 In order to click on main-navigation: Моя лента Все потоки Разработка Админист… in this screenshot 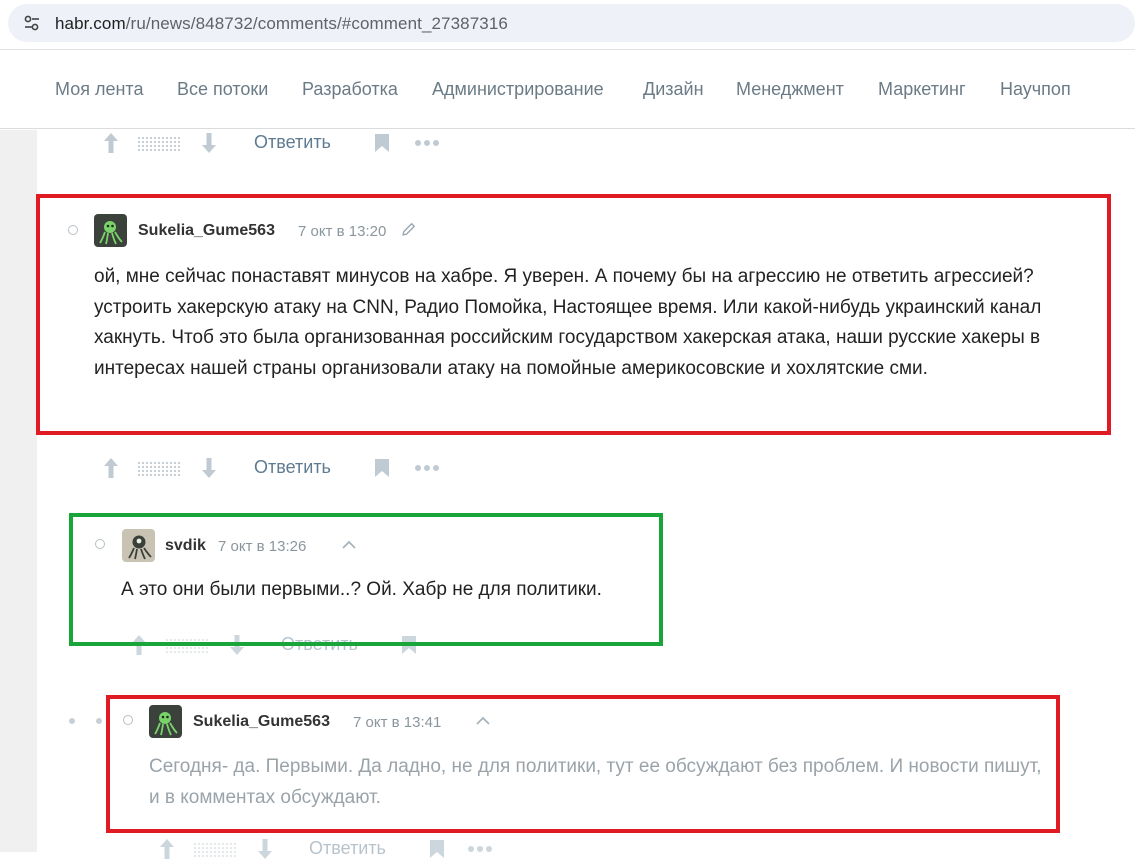, I will do `click(567, 90)`.